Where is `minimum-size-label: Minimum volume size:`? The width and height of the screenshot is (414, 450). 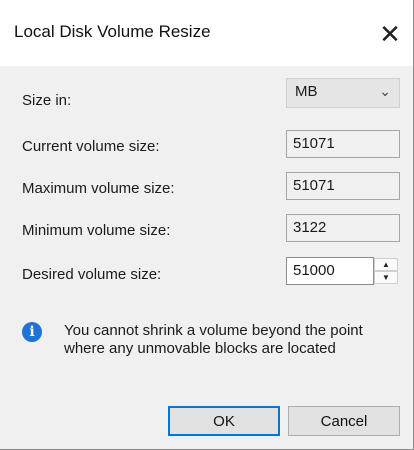 minimum-size-label: Minimum volume size: is located at coordinates (96, 230).